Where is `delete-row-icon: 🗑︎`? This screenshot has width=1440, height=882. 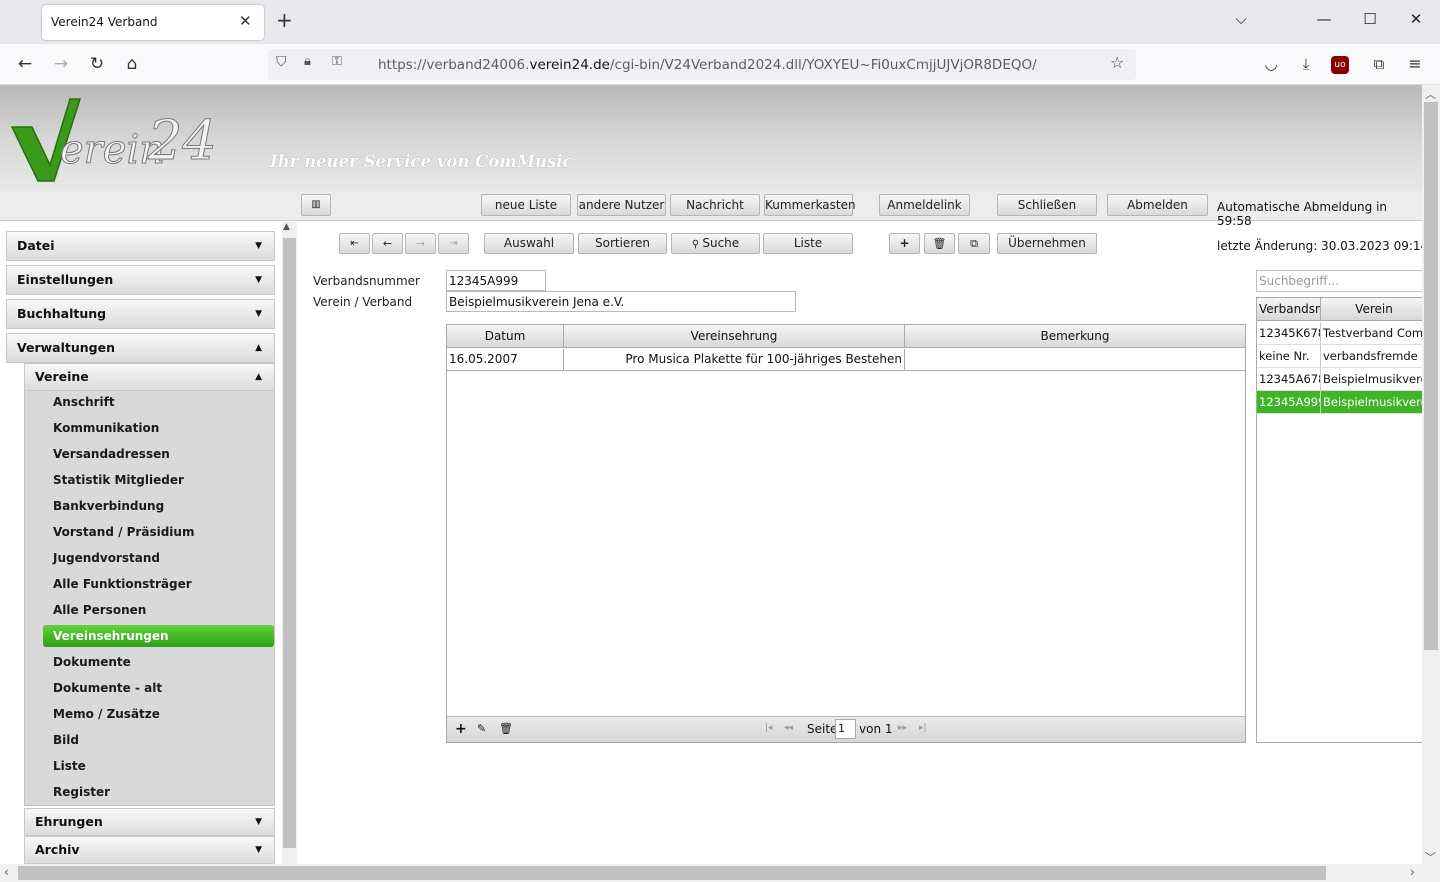 delete-row-icon: 🗑︎ is located at coordinates (506, 728).